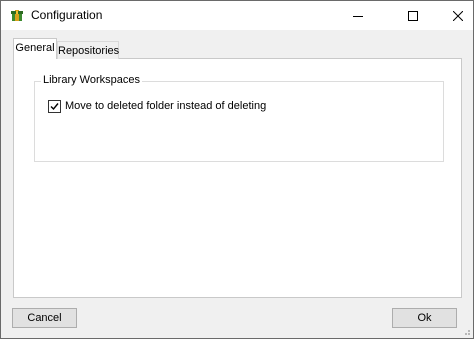 This screenshot has width=474, height=339. Describe the element at coordinates (458, 15) in the screenshot. I see `close-icon` at that location.